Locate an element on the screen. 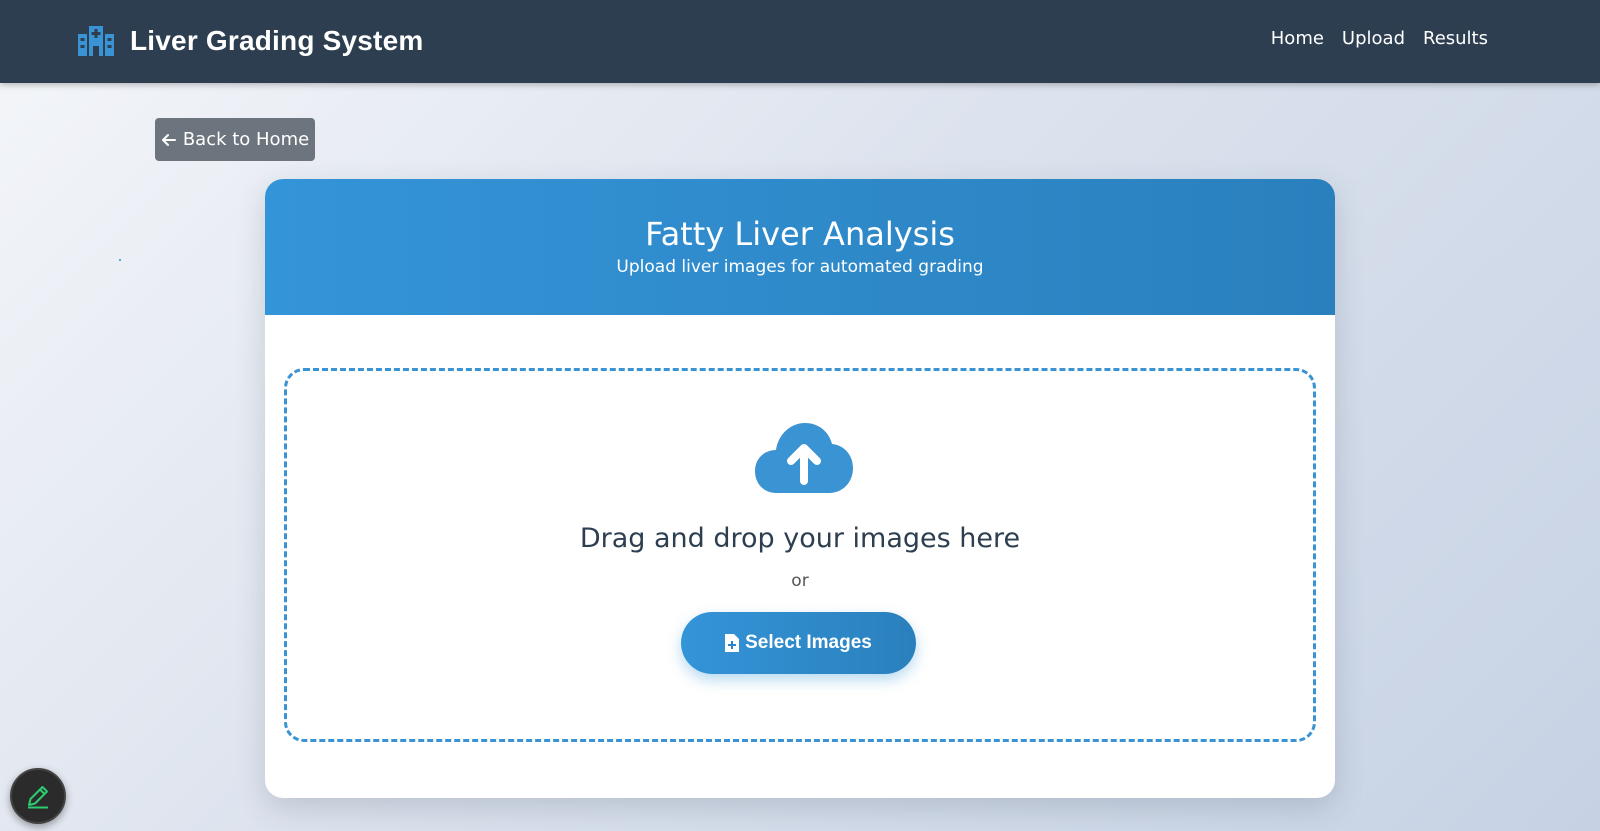  arrow-left-icon is located at coordinates (168, 139).